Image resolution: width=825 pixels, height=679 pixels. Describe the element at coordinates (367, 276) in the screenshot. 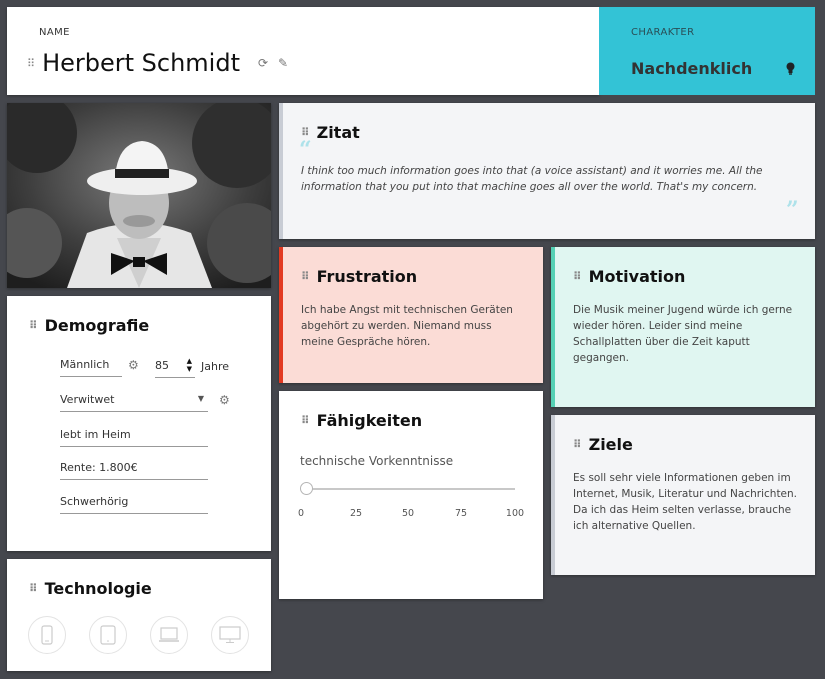

I see `frustration-title-text: Frustration` at that location.